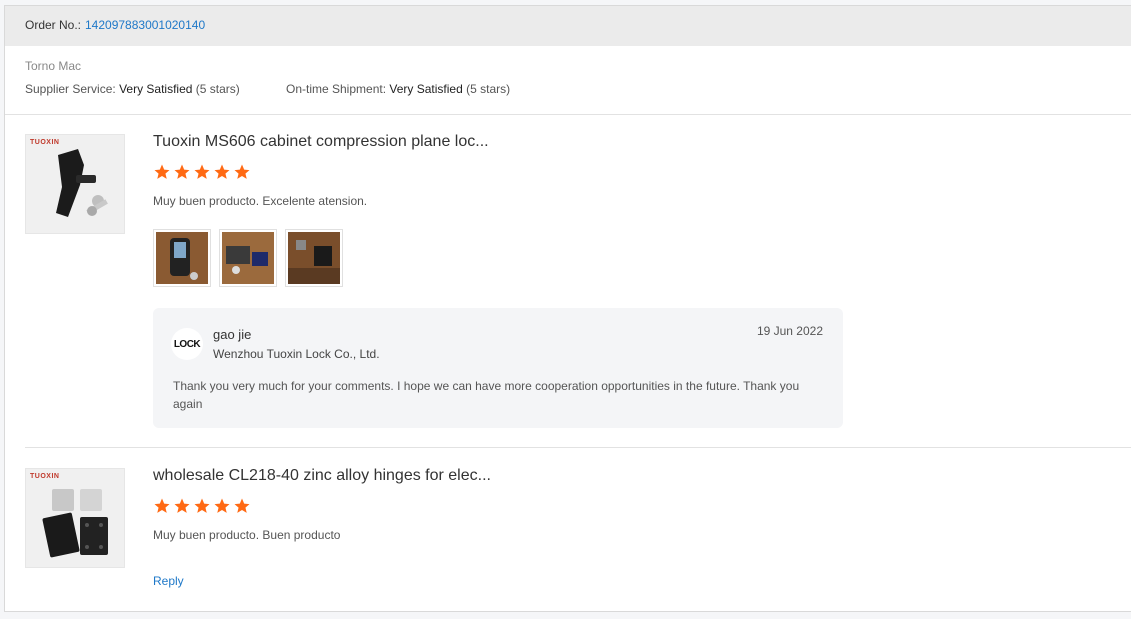 The width and height of the screenshot is (1131, 619). Describe the element at coordinates (156, 89) in the screenshot. I see `supplier-service-value: Very Satisfied` at that location.